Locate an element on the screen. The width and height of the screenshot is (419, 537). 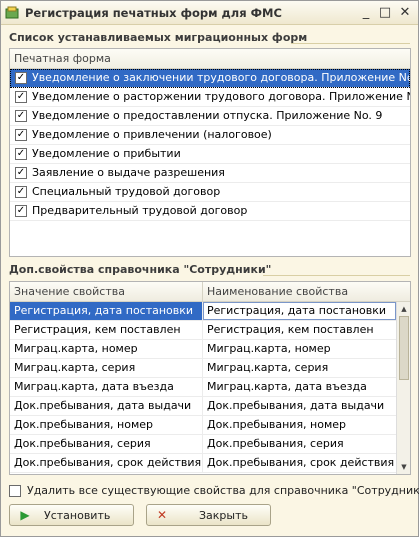
close-button-label: Закрыть is located at coordinates (223, 515).